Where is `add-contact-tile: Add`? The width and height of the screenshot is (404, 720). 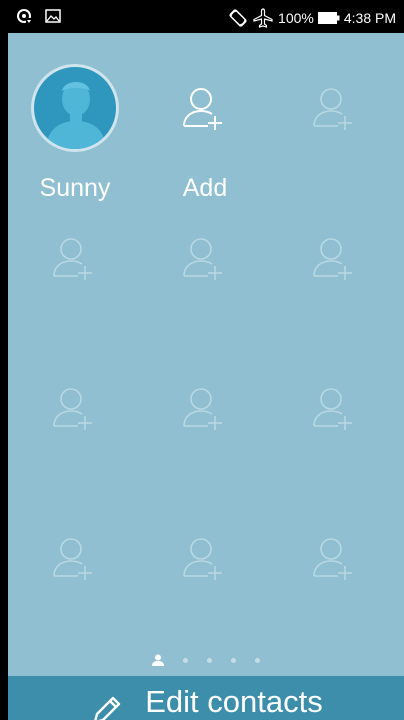 add-contact-tile: Add is located at coordinates (205, 125).